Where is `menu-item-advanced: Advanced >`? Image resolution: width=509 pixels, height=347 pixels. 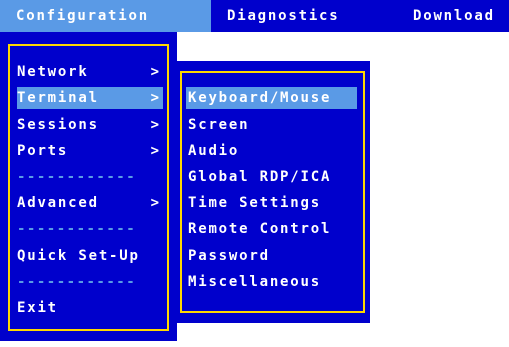 menu-item-advanced: Advanced > is located at coordinates (90, 203).